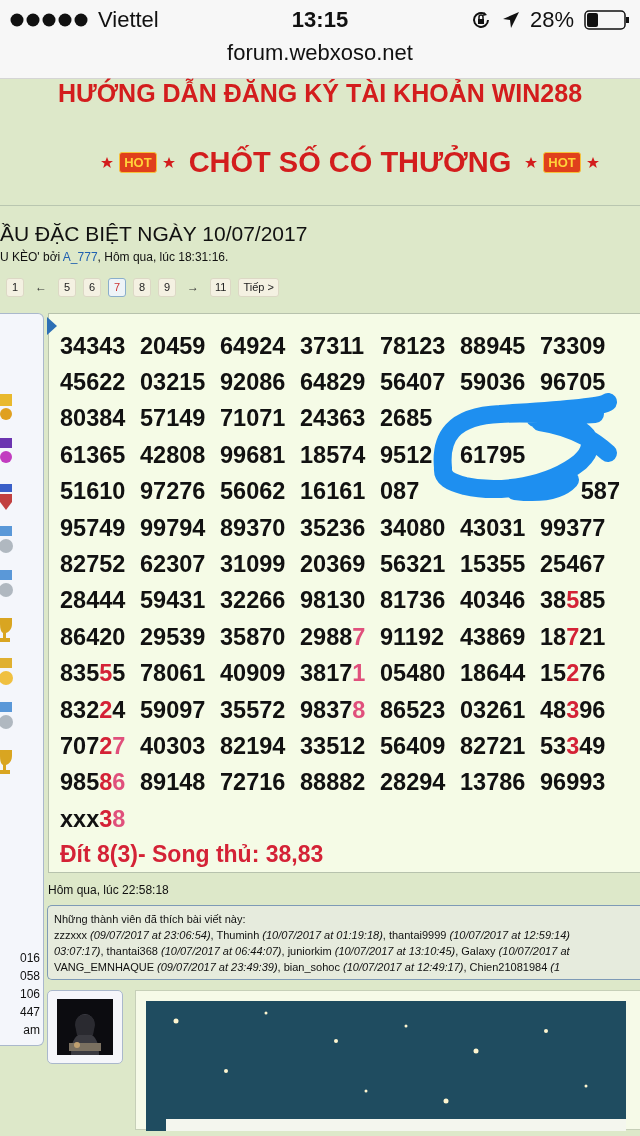 The width and height of the screenshot is (640, 1136). Describe the element at coordinates (93, 492) in the screenshot. I see `number-cell-text: 51610` at that location.